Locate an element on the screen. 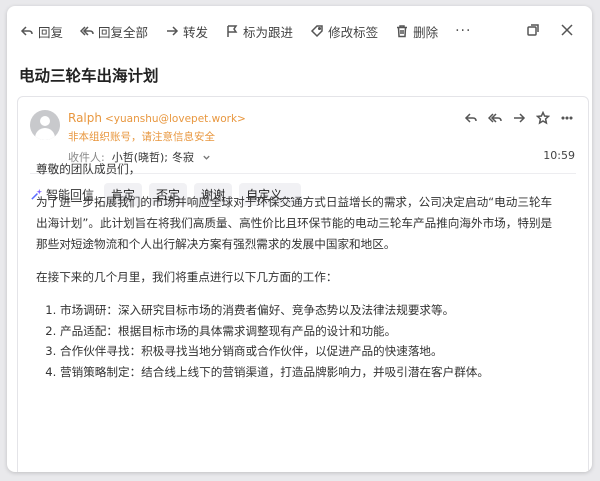  delete-button: 删除 is located at coordinates (416, 31).